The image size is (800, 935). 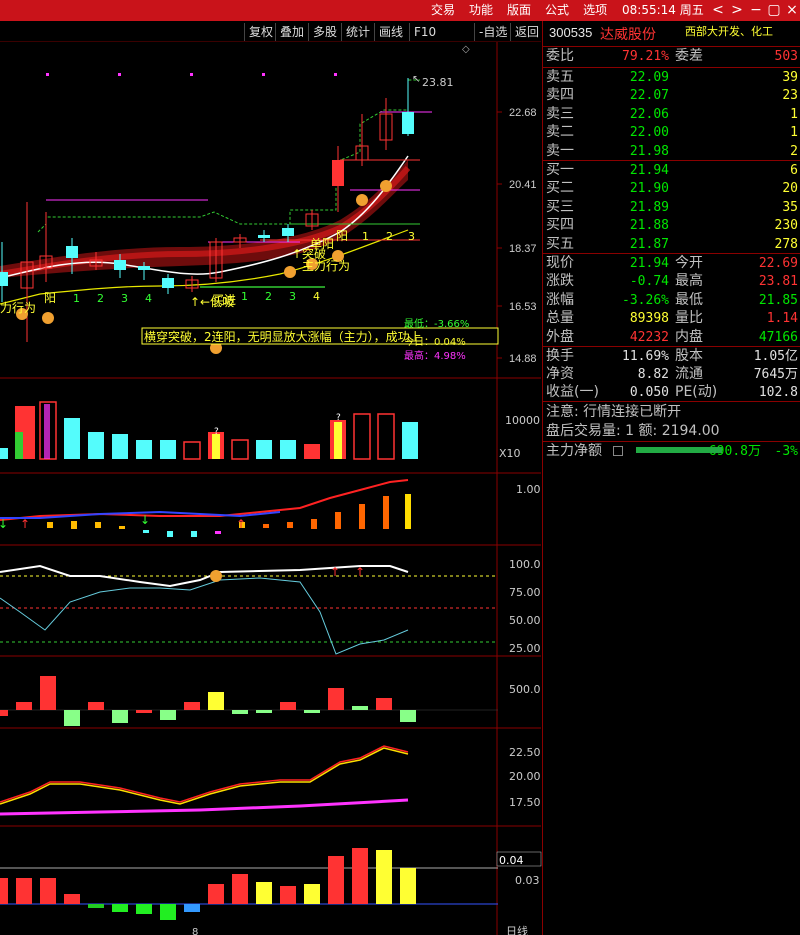 What do you see at coordinates (527, 880) in the screenshot?
I see `ind5-tick-2: 0.03` at bounding box center [527, 880].